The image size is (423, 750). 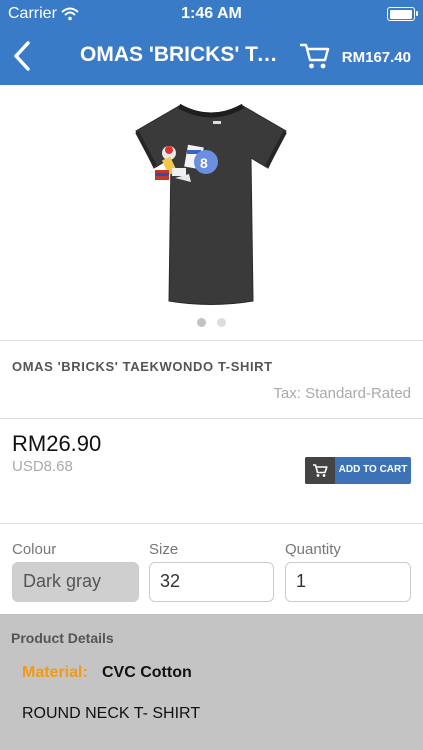 I want to click on tax-info: Tax: Standard-Rated, so click(x=342, y=393).